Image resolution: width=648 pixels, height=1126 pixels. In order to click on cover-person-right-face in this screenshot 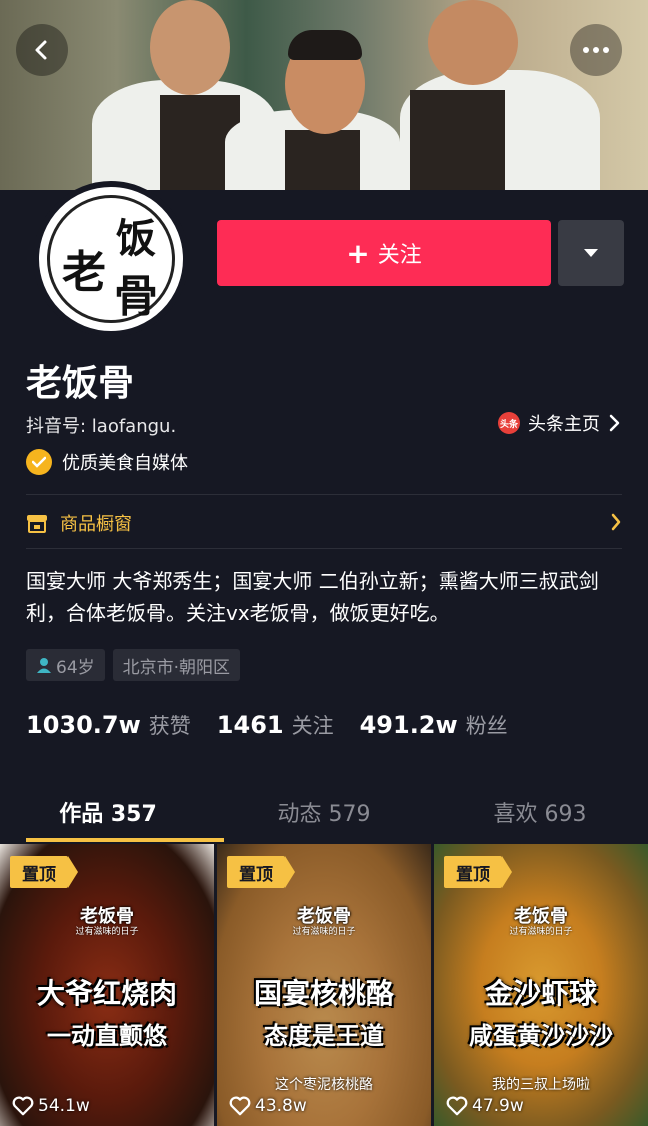, I will do `click(473, 42)`.